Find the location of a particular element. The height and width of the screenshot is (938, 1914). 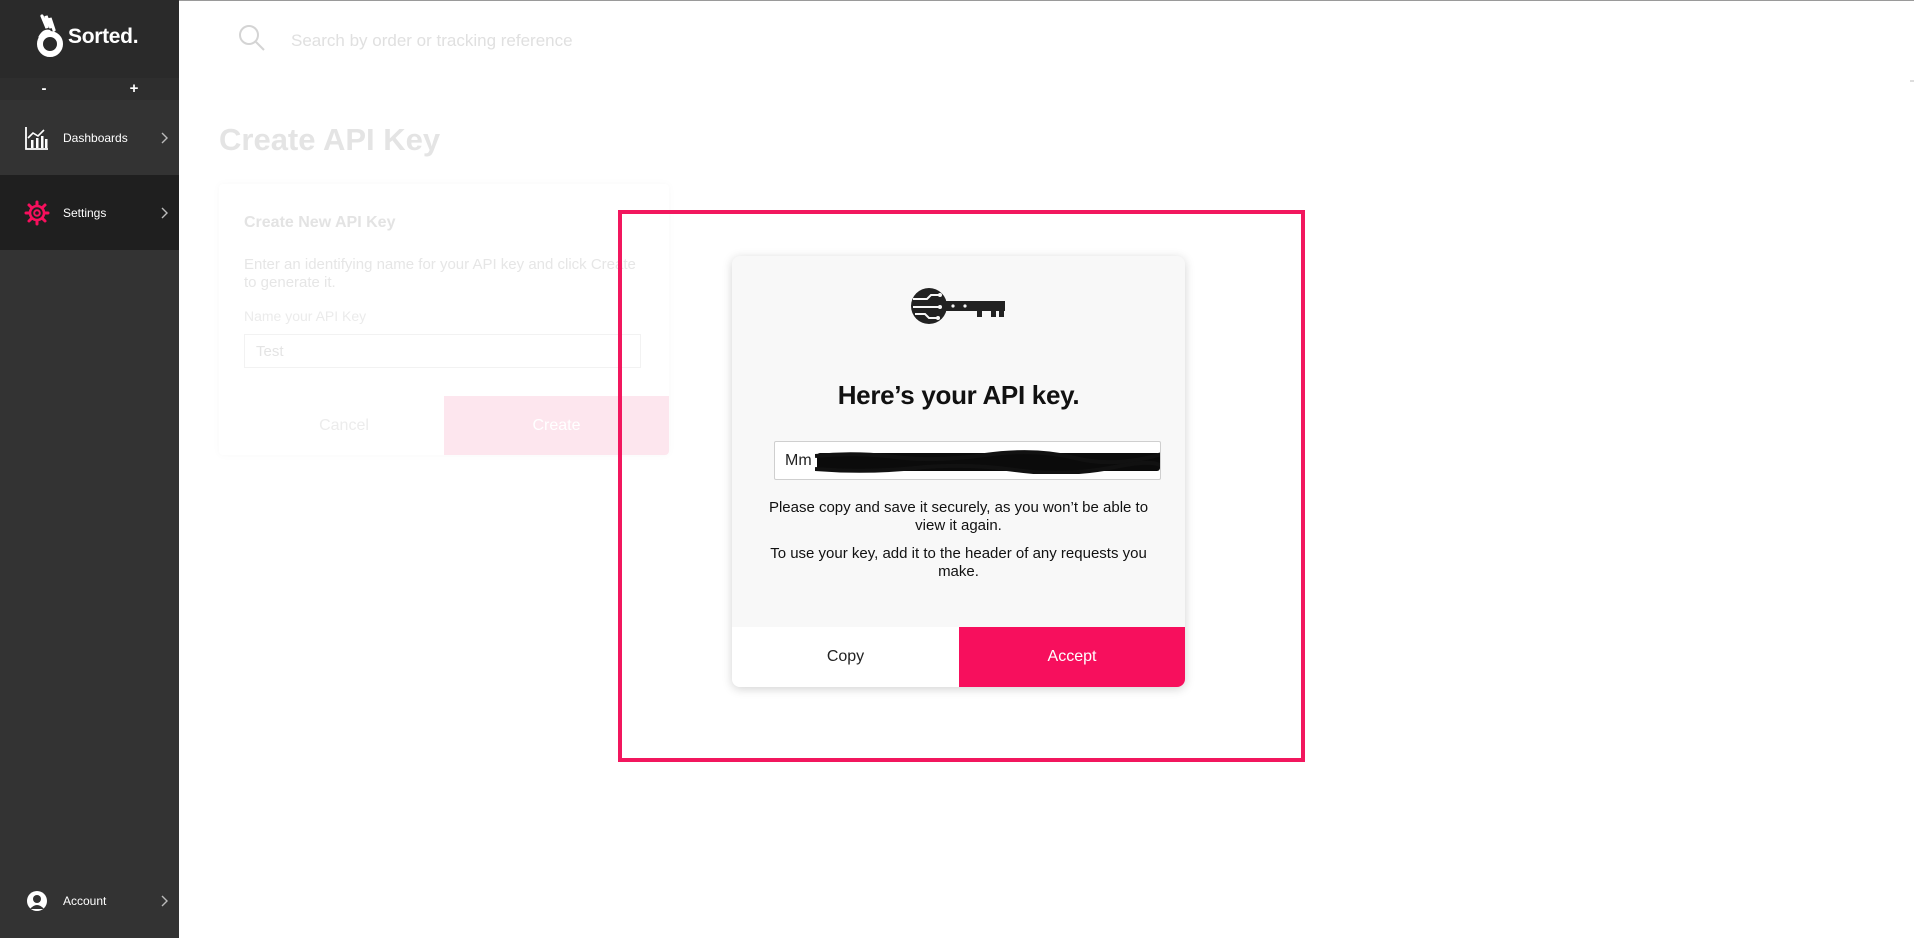

sidebar: Sorted. - + Dashboards Settings Account is located at coordinates (89, 469).